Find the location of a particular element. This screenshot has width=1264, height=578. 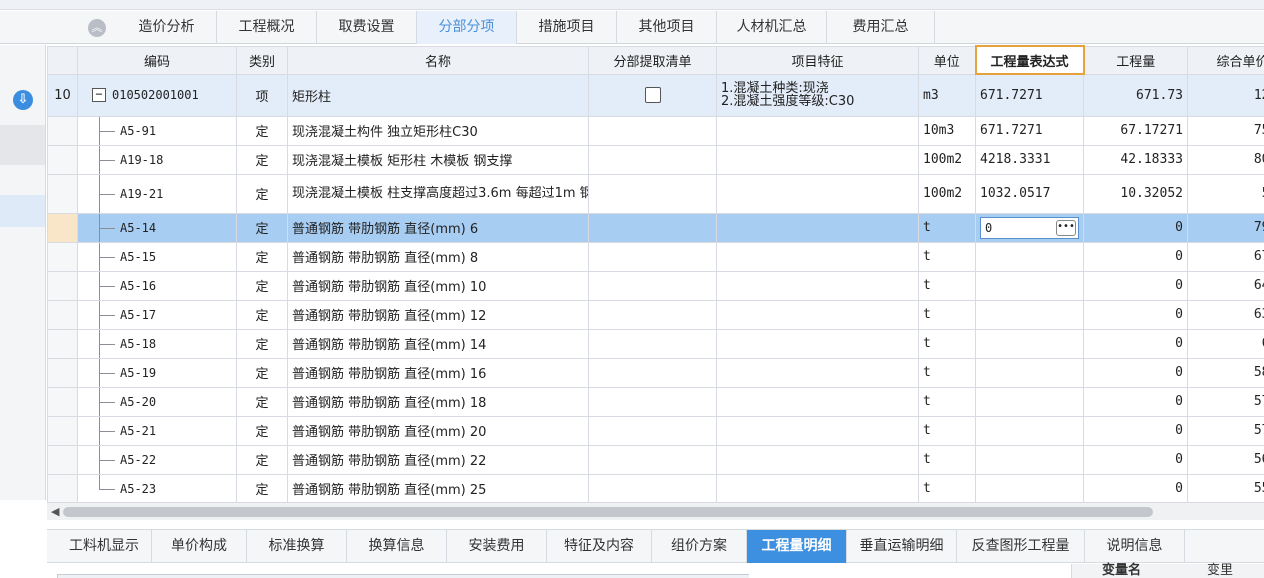

item-name: 普通钢筋 带肋钢筋 直径(mm) 10 is located at coordinates (438, 285).